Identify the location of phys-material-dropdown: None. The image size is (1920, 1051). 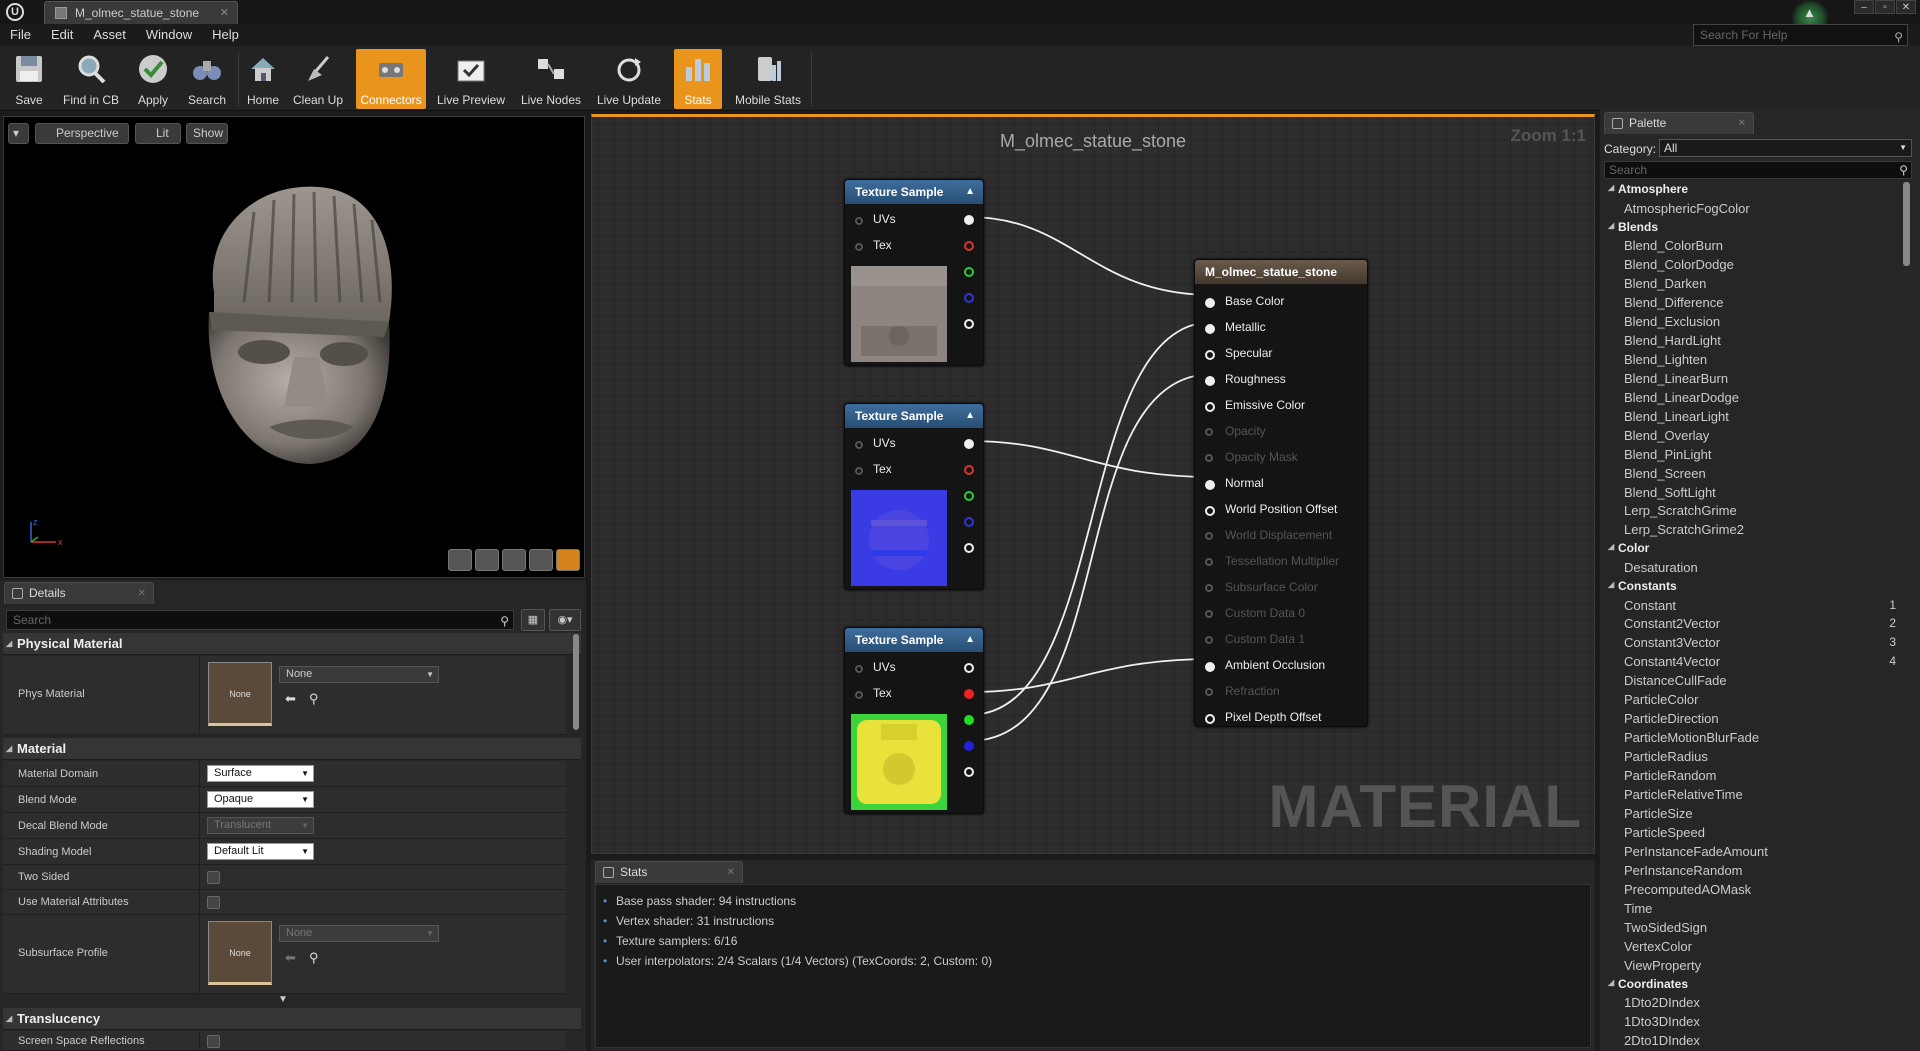
(359, 674).